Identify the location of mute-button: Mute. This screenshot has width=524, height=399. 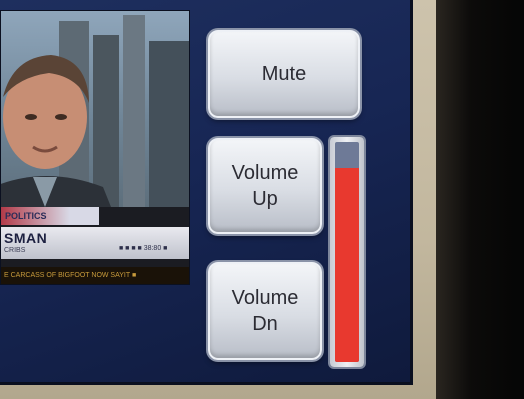
(284, 74).